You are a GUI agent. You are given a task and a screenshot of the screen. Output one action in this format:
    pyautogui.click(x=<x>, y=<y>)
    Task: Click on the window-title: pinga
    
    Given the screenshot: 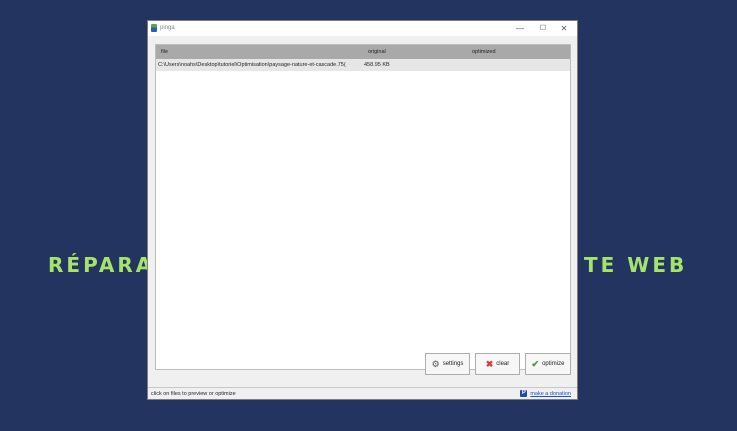 What is the action you would take?
    pyautogui.click(x=167, y=28)
    